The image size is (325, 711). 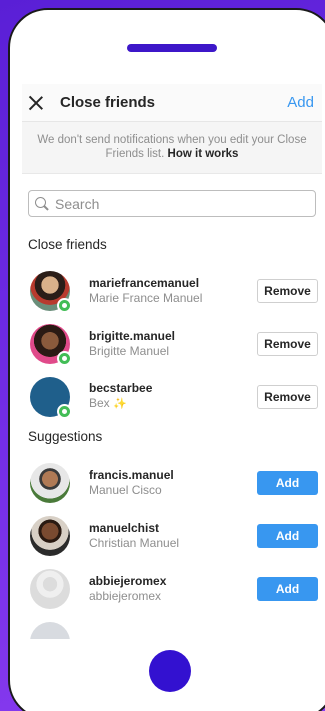 What do you see at coordinates (172, 203) in the screenshot?
I see `search-input: Search` at bounding box center [172, 203].